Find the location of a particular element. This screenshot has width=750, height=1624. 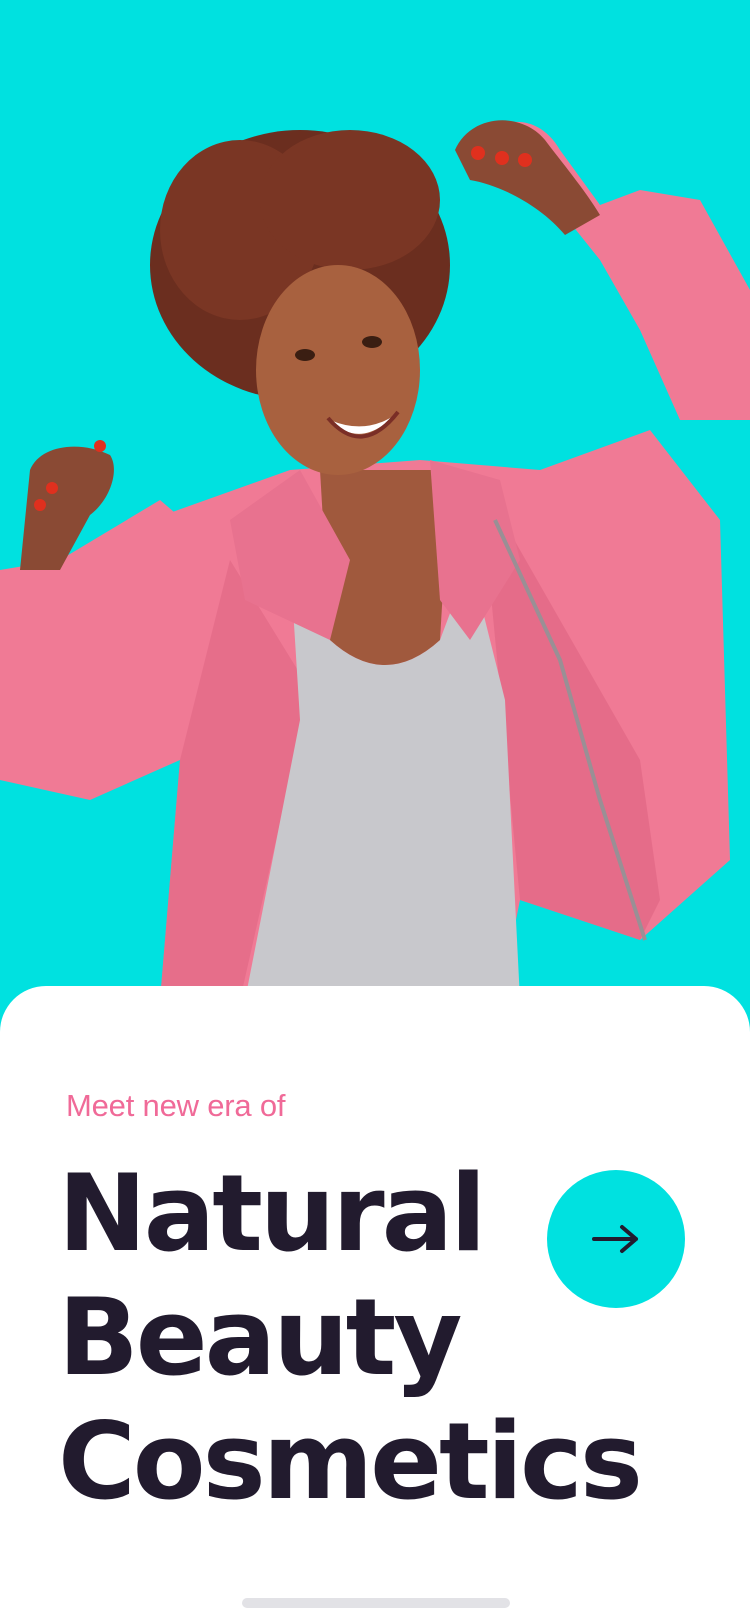

eyebrow-text: Meet new era of is located at coordinates (176, 1105).